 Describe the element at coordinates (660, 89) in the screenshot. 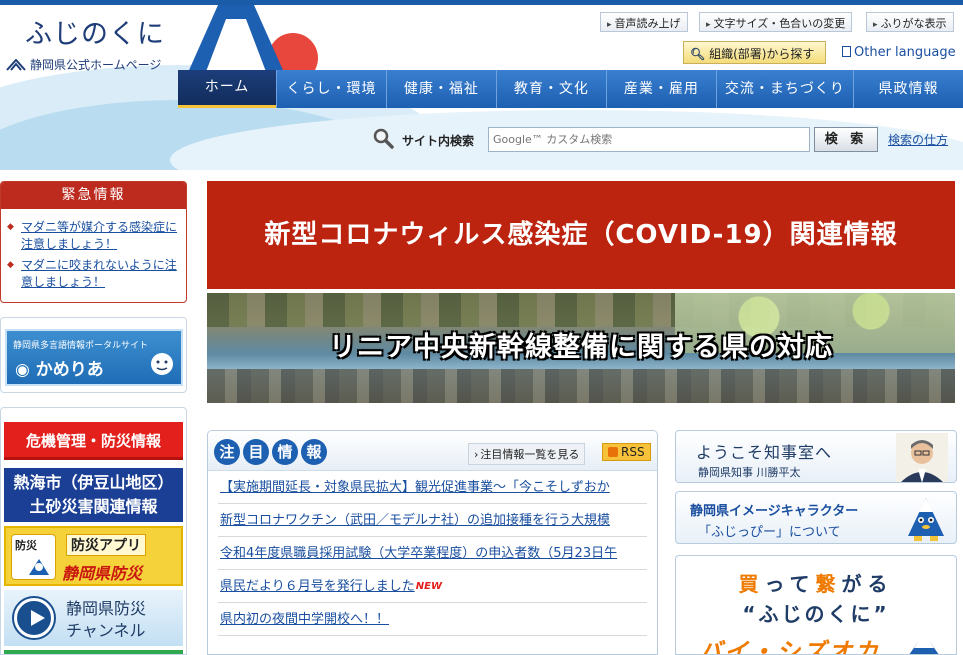

I see `nav-industry-employment: 産業・雇用` at that location.